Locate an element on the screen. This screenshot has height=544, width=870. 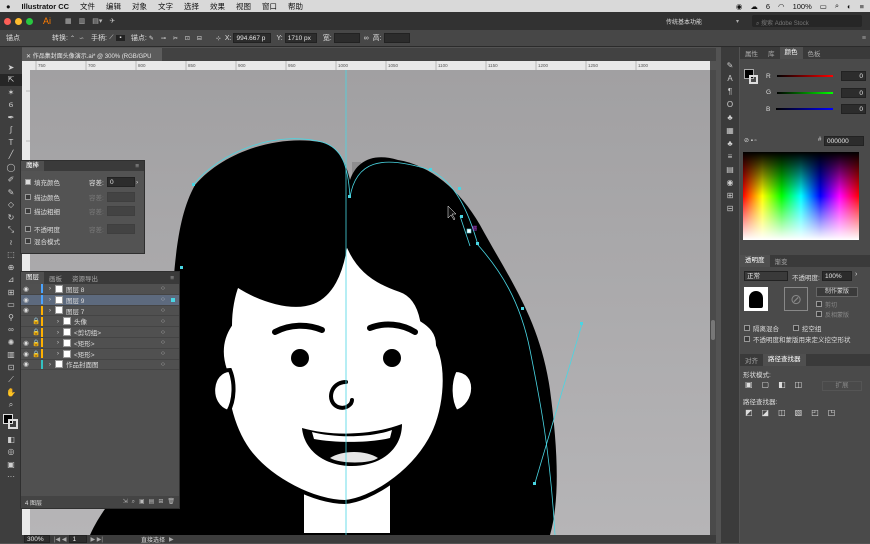
blend-tool-icon: ∞ is located at coordinates (11, 330).